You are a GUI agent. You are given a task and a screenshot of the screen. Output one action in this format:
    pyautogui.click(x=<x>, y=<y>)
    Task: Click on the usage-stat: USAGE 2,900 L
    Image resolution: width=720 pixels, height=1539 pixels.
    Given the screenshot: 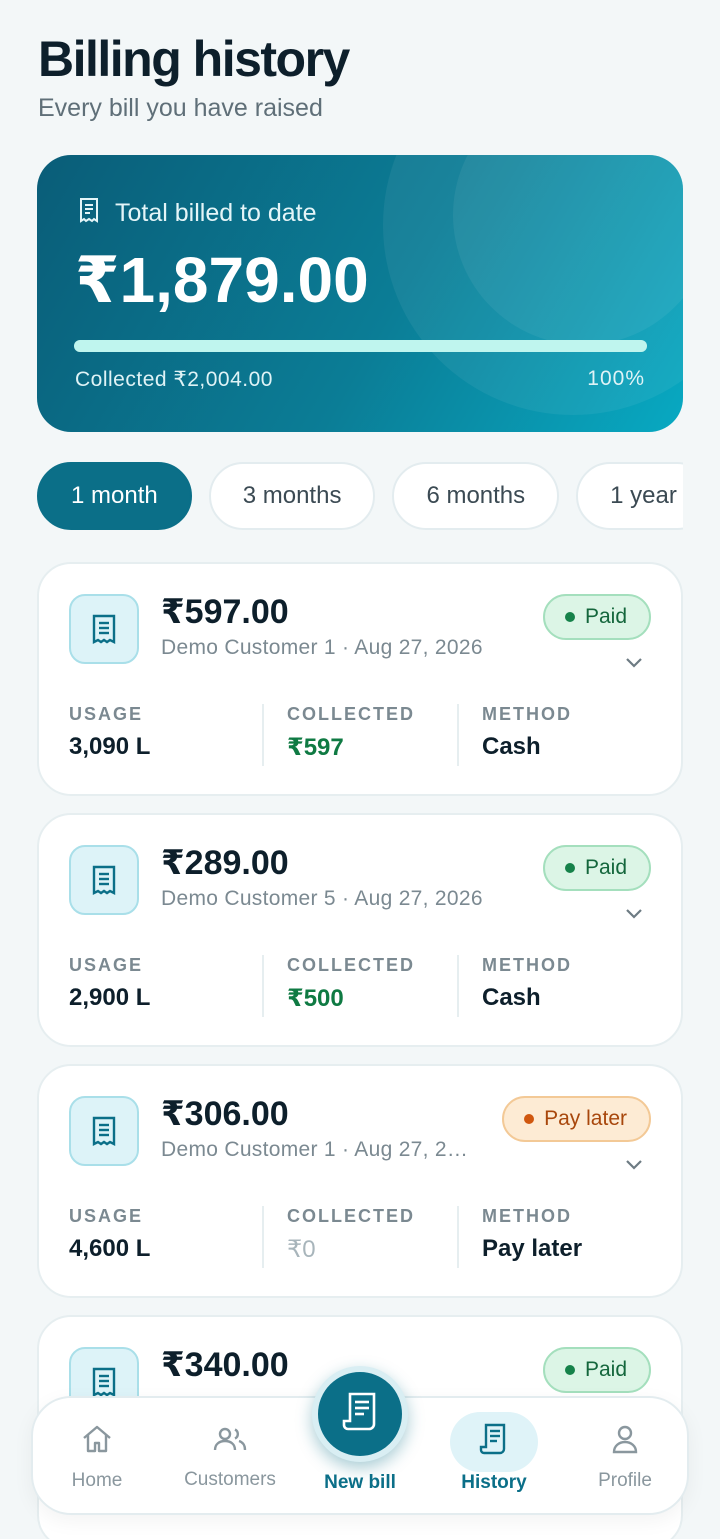 What is the action you would take?
    pyautogui.click(x=109, y=983)
    